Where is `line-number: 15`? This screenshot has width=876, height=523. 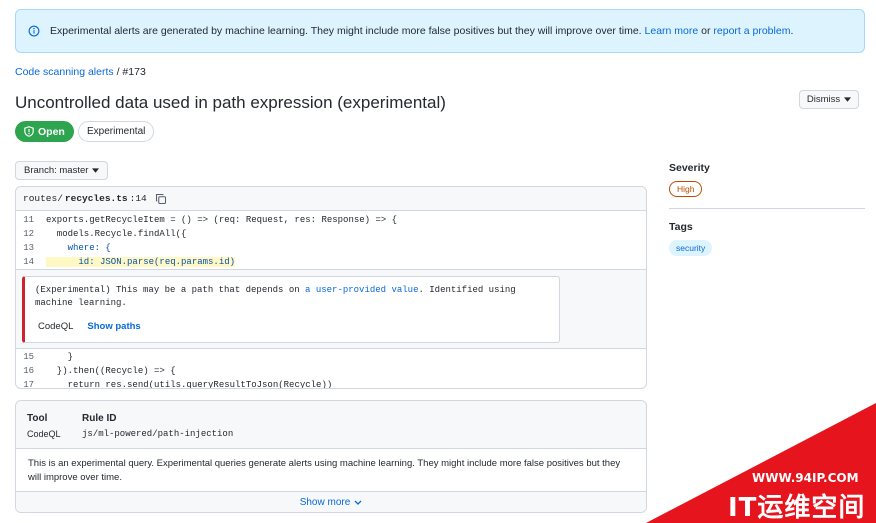
line-number: 15 is located at coordinates (28, 357).